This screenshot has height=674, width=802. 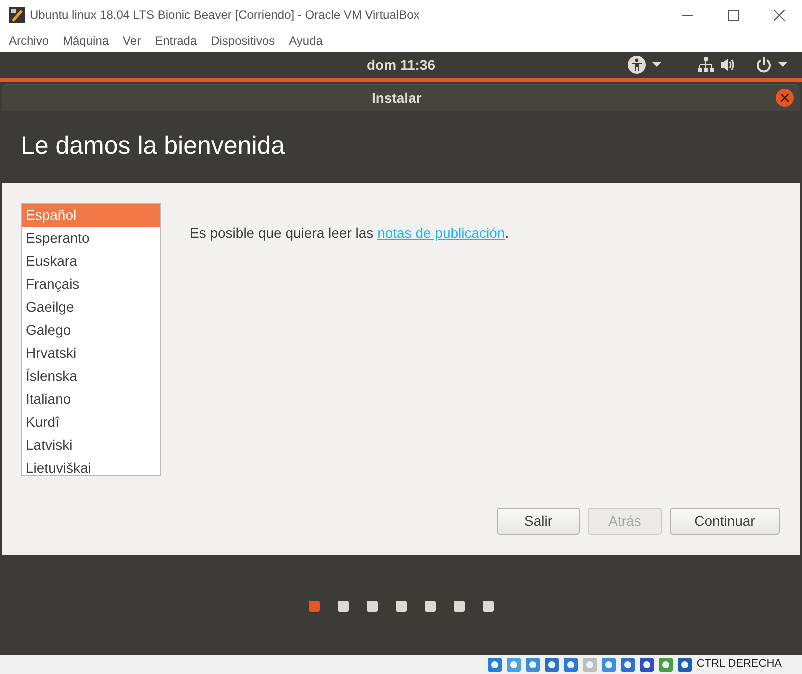 What do you see at coordinates (17, 15) in the screenshot?
I see `app-logo-icon` at bounding box center [17, 15].